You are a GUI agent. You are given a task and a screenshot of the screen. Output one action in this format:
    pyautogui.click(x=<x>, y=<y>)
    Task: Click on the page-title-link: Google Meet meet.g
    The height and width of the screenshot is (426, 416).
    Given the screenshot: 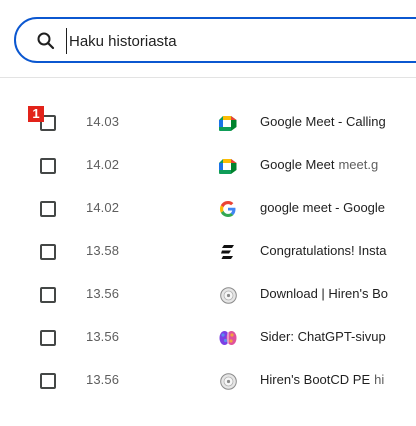 What is the action you would take?
    pyautogui.click(x=319, y=164)
    